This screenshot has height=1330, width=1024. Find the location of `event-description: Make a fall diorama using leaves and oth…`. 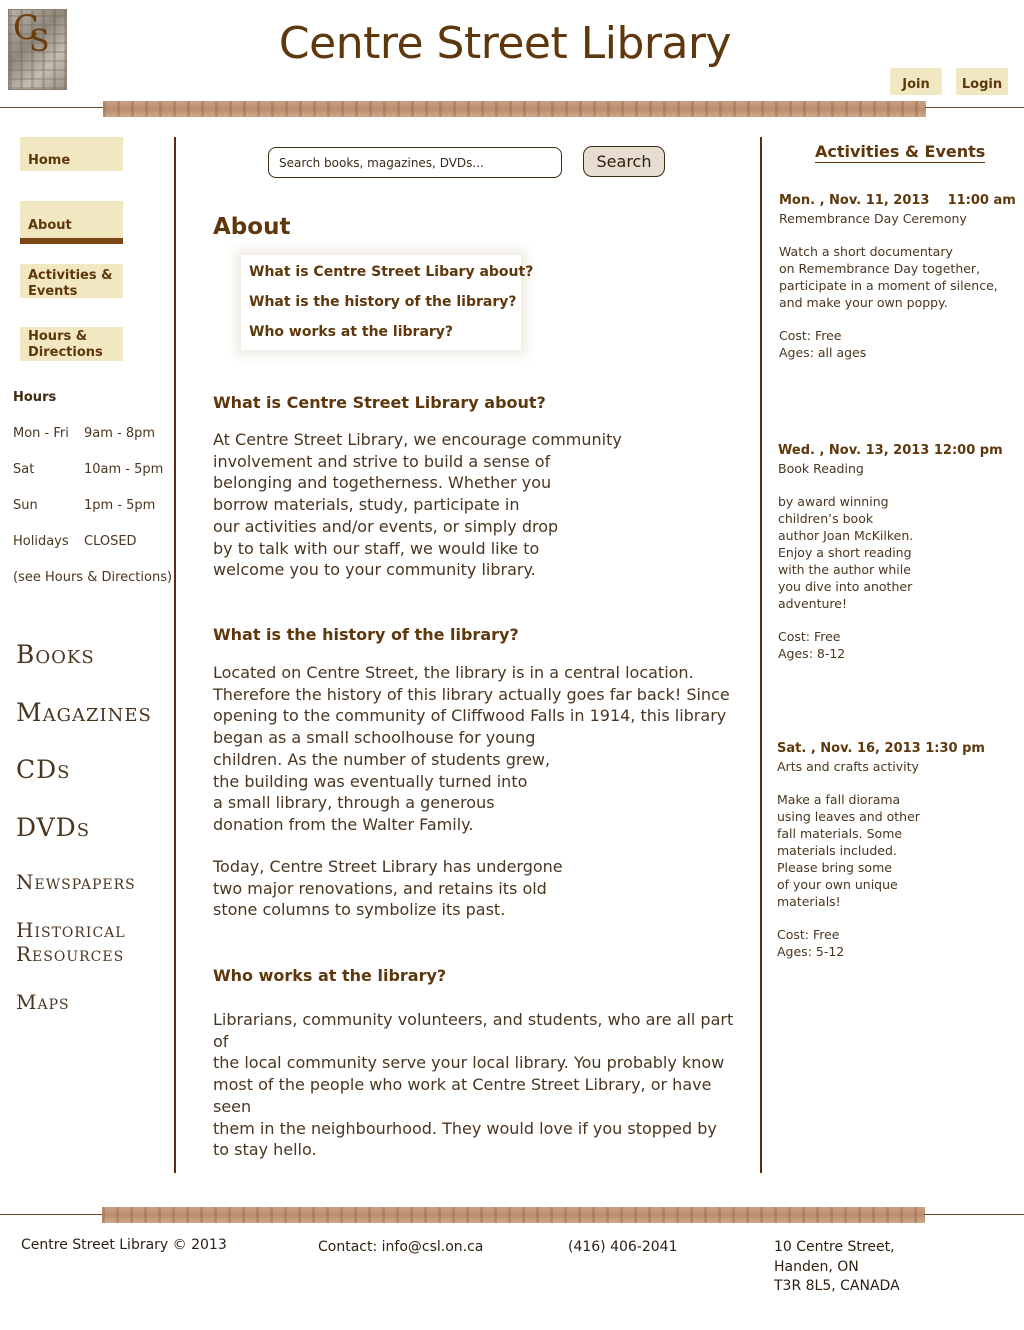

event-description: Make a fall diorama using leaves and oth… is located at coordinates (848, 850).